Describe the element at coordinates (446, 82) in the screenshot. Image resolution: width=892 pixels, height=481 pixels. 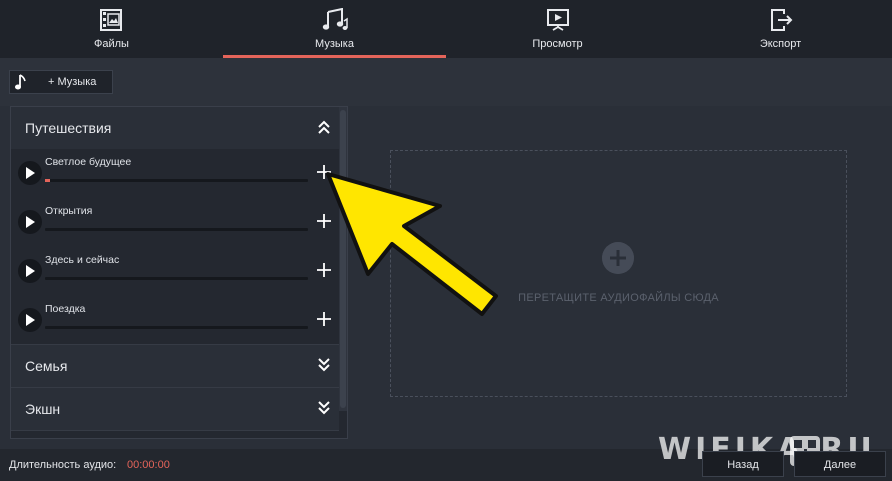
I see `music-toolbar` at that location.